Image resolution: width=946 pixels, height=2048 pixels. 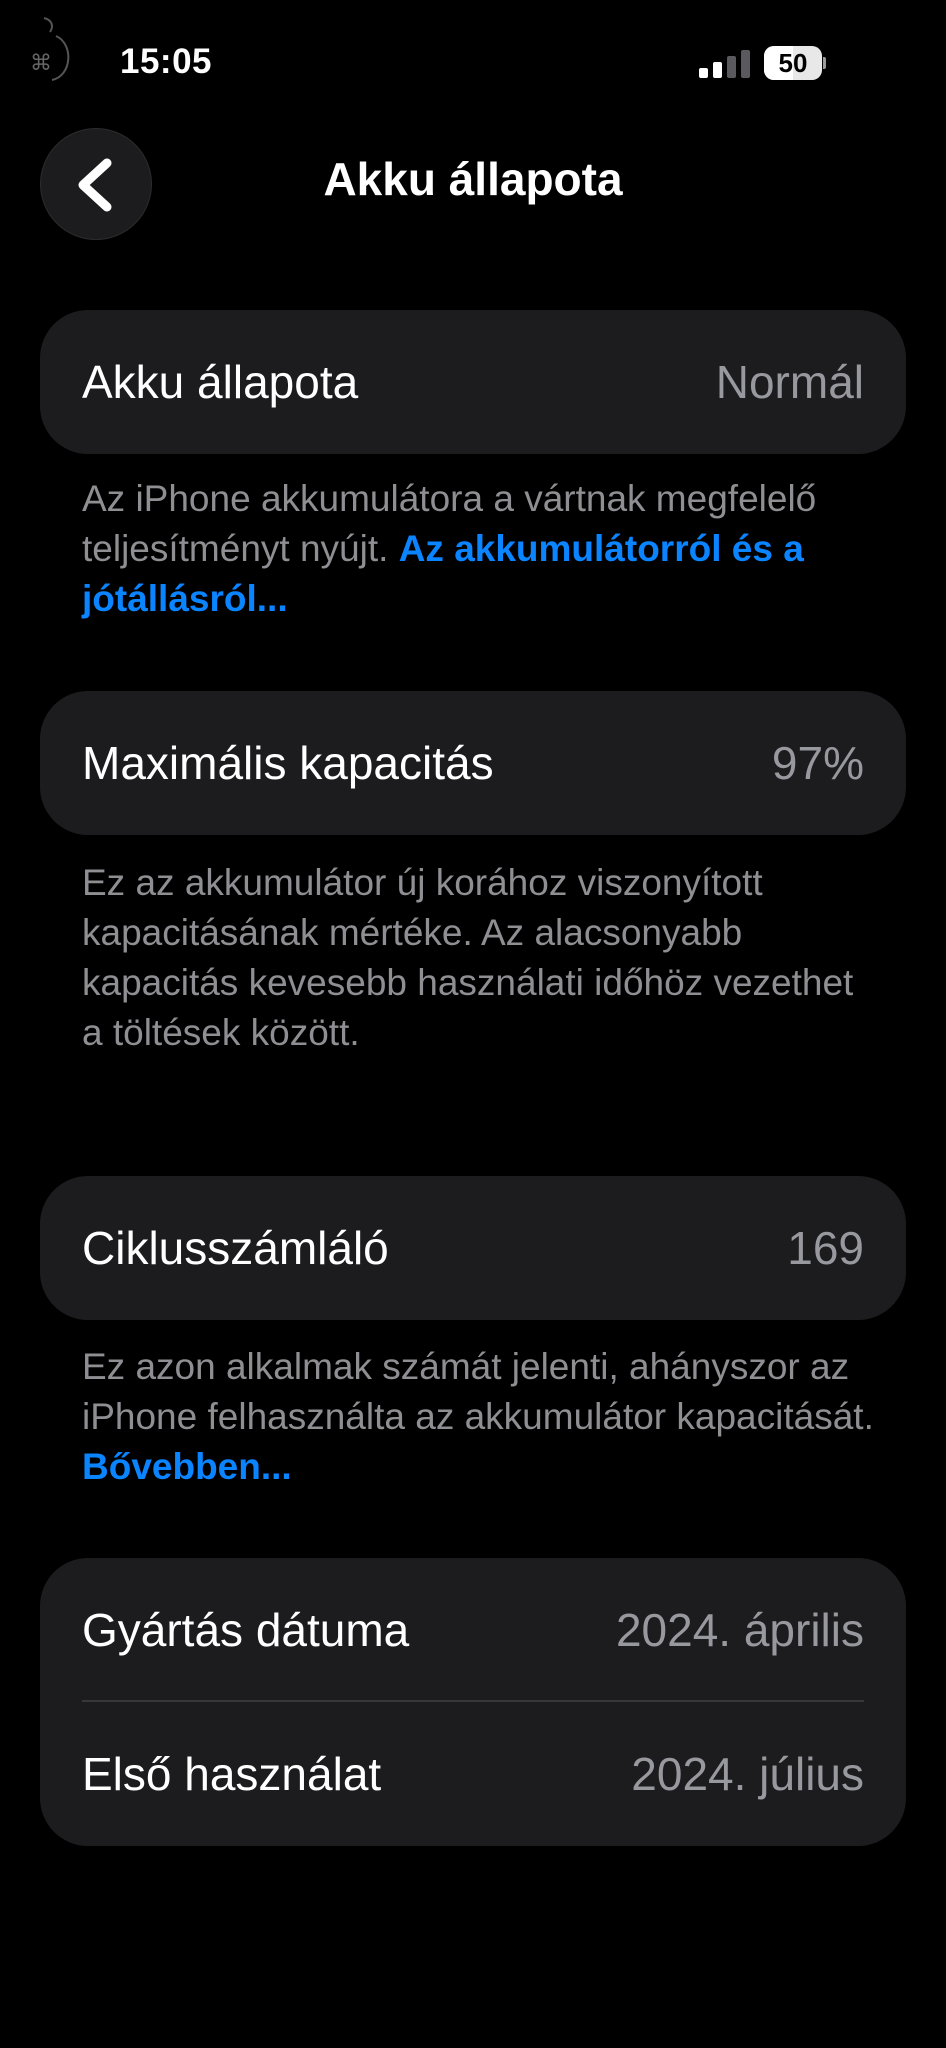 I want to click on first-use-value: 2024. július, so click(x=747, y=1774).